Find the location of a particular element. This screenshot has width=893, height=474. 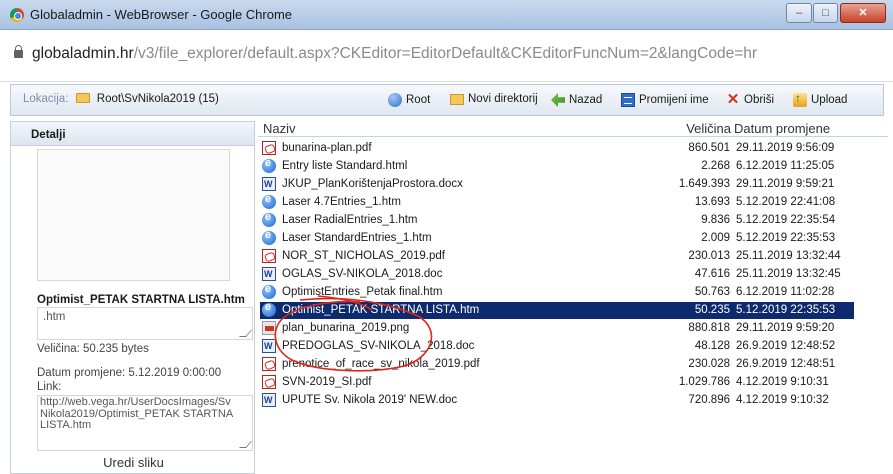

file-date: 6.12.2019 11:02:28 is located at coordinates (785, 292).